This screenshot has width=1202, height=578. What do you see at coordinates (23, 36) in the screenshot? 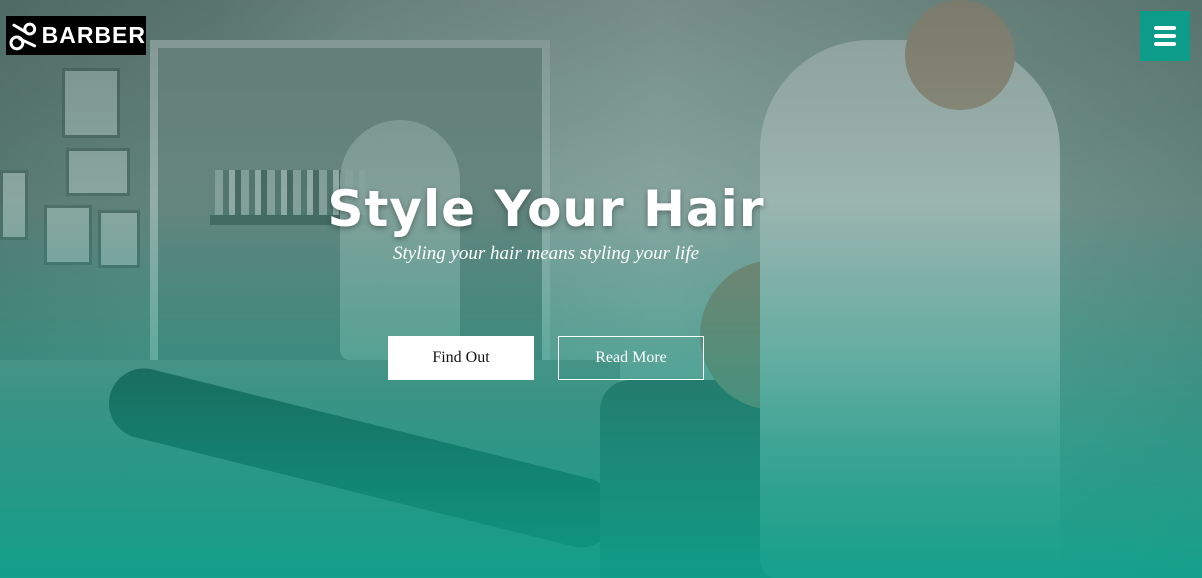
I see `scissors-logo-icon` at bounding box center [23, 36].